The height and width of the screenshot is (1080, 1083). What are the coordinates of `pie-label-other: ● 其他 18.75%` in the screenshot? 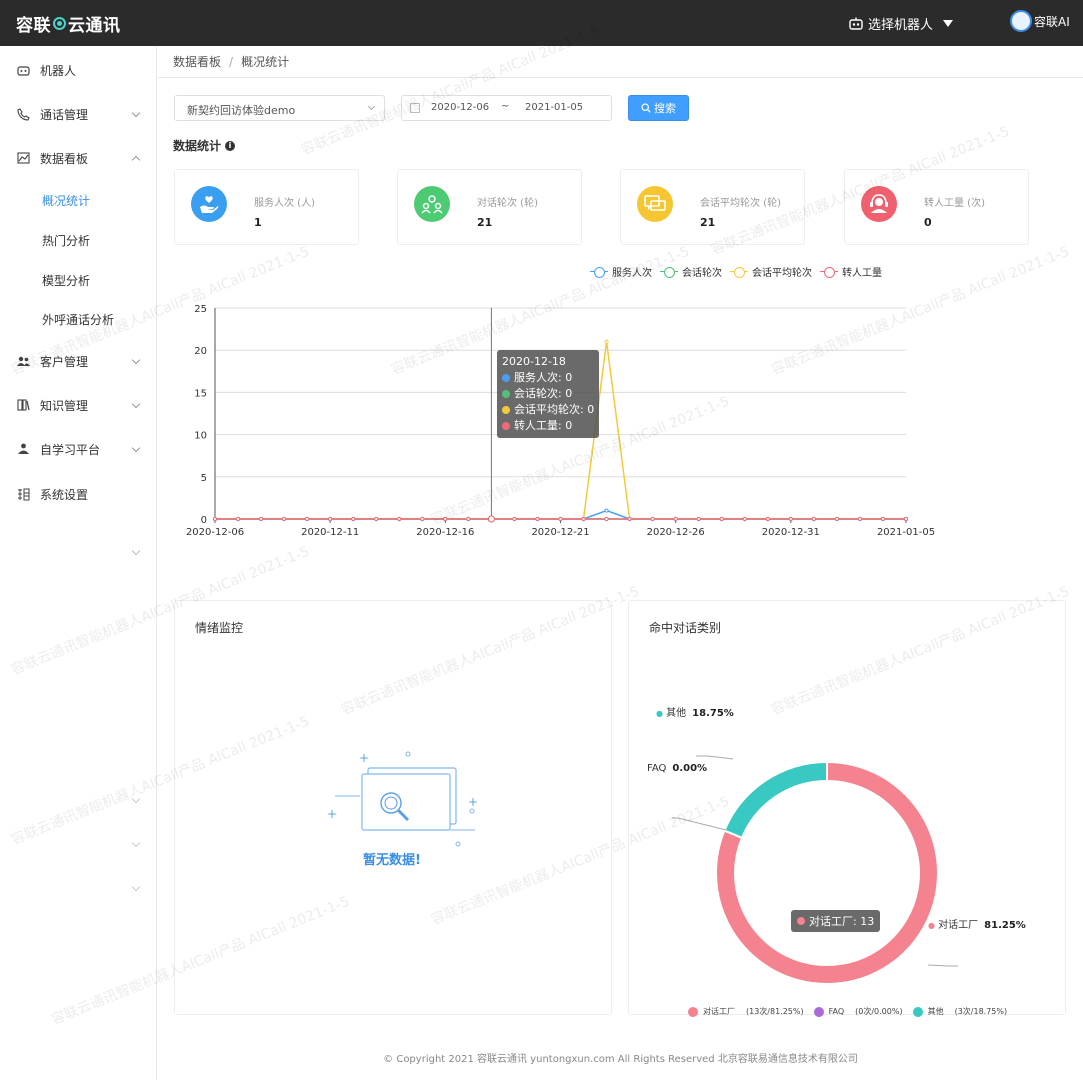 It's located at (695, 713).